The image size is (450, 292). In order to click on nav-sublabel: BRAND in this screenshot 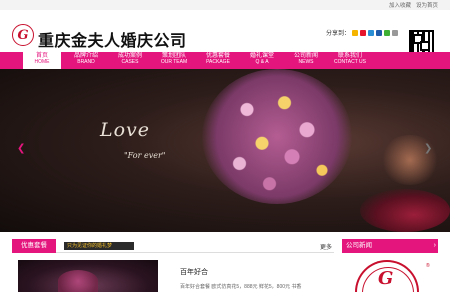, I will do `click(86, 62)`.